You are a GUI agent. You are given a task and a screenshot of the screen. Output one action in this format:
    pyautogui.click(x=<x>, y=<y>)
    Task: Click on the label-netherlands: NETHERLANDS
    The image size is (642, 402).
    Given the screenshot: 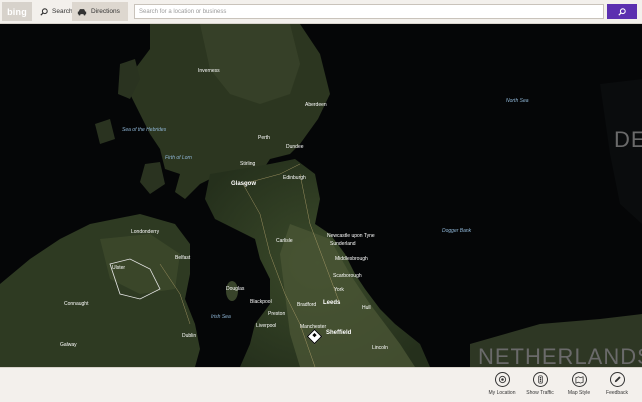 What is the action you would take?
    pyautogui.click(x=560, y=356)
    